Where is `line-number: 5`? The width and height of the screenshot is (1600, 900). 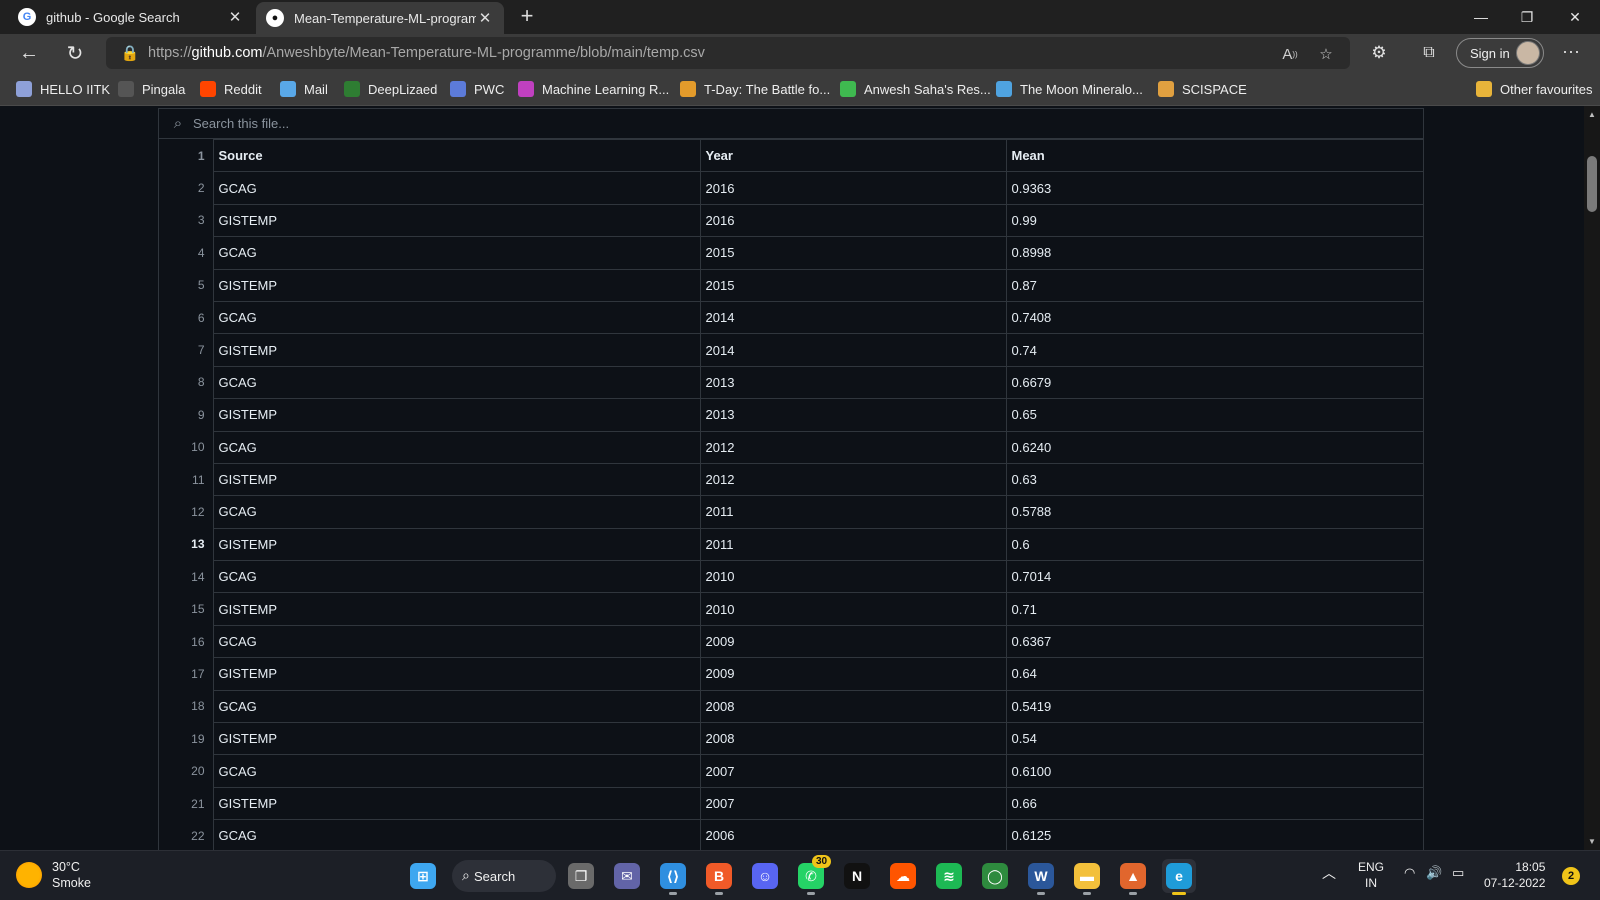 line-number: 5 is located at coordinates (186, 285).